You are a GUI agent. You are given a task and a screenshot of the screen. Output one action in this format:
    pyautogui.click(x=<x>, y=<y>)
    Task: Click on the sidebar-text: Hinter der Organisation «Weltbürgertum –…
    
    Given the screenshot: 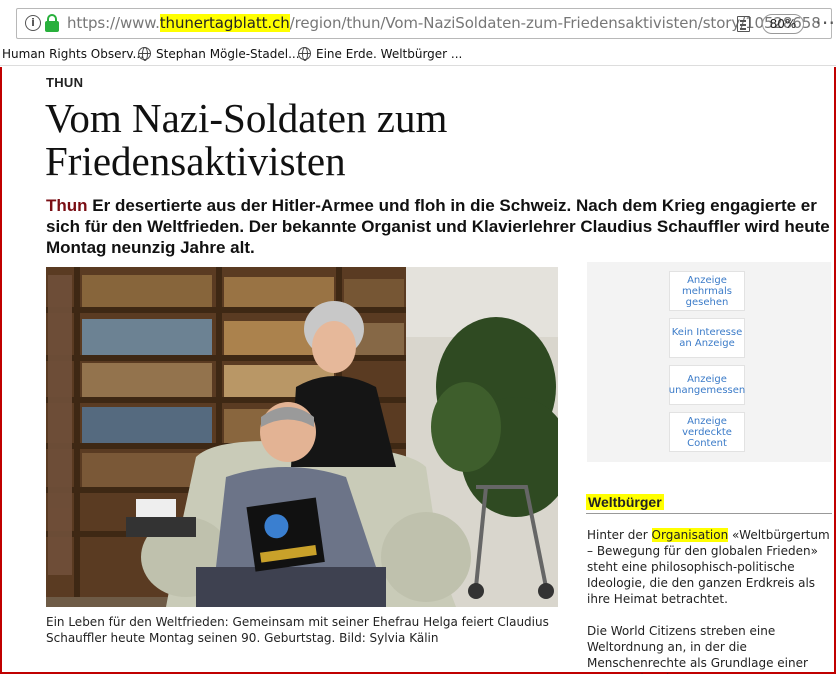 What is the action you would take?
    pyautogui.click(x=709, y=600)
    